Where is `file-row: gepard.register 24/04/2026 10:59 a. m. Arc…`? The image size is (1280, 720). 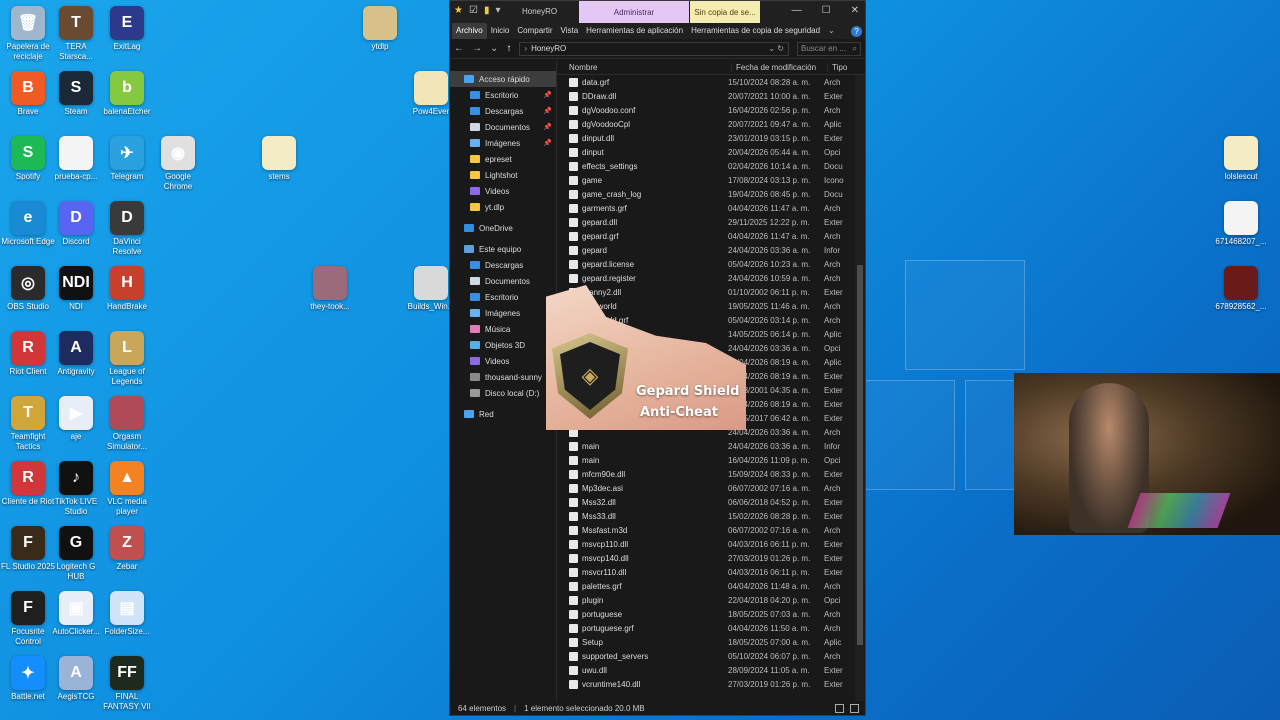 file-row: gepard.register 24/04/2026 10:59 a. m. Arc… is located at coordinates (706, 278).